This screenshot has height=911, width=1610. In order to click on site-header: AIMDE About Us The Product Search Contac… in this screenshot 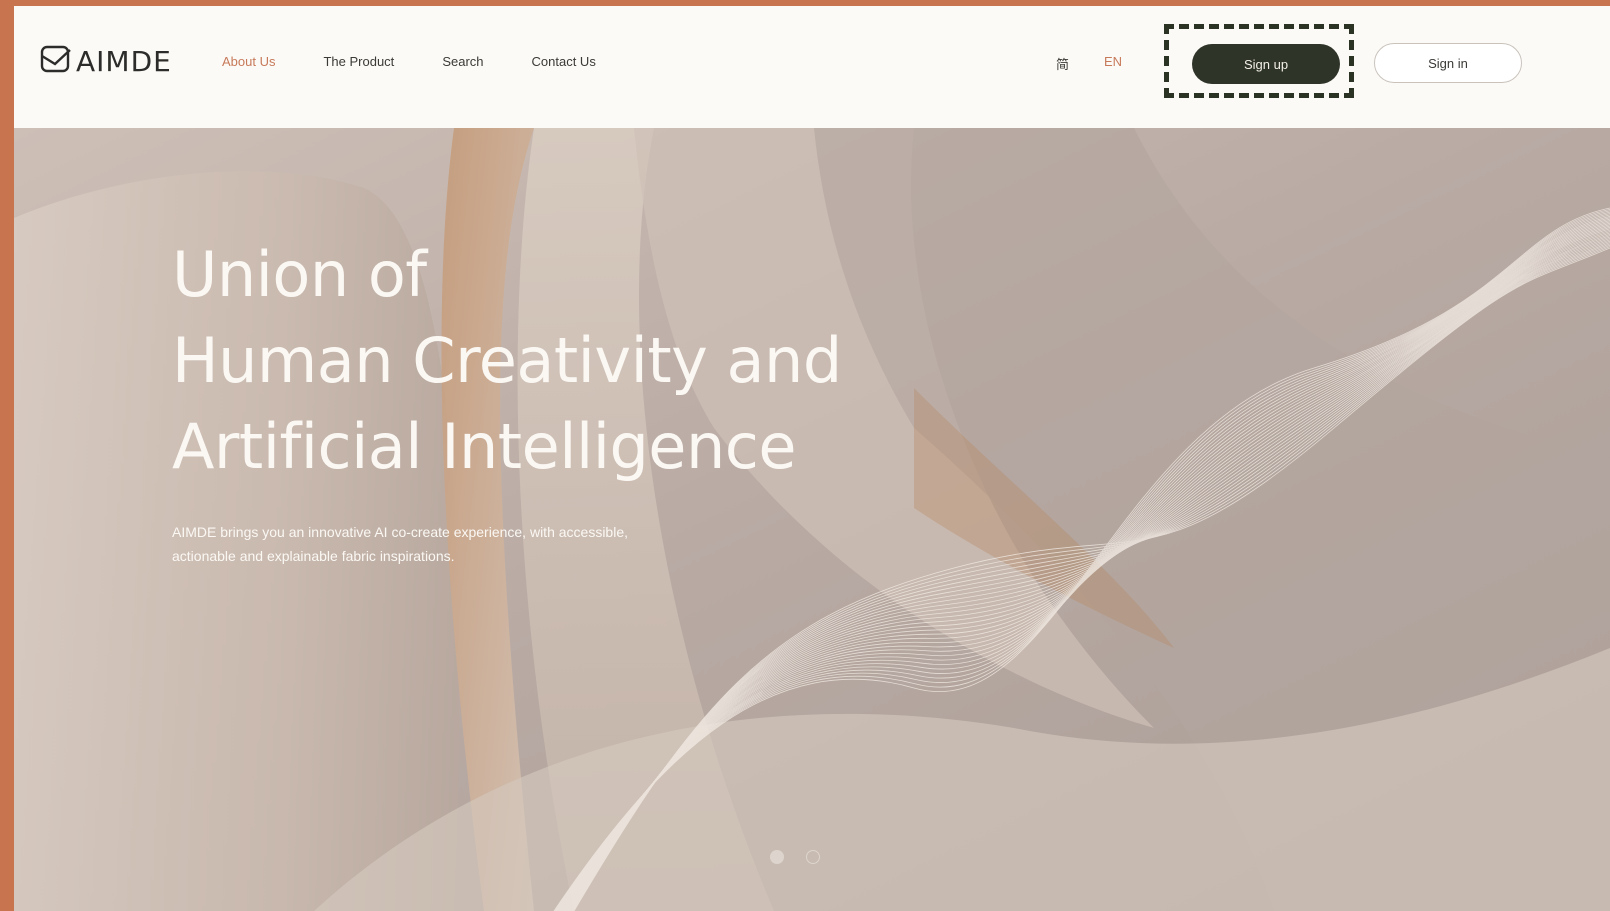, I will do `click(812, 67)`.